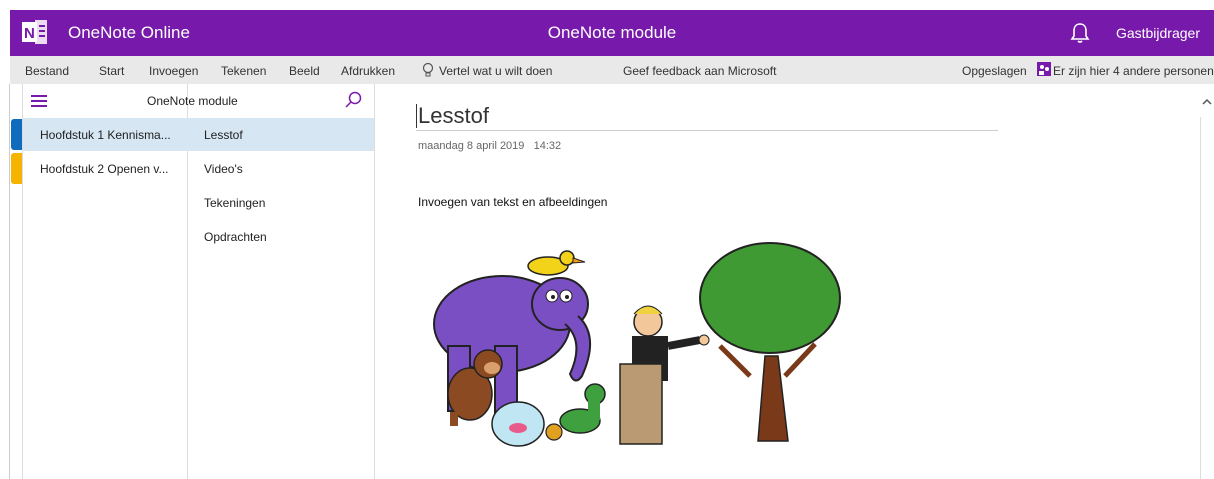 This screenshot has height=479, width=1214. Describe the element at coordinates (16, 281) in the screenshot. I see `section-color-strip` at that location.